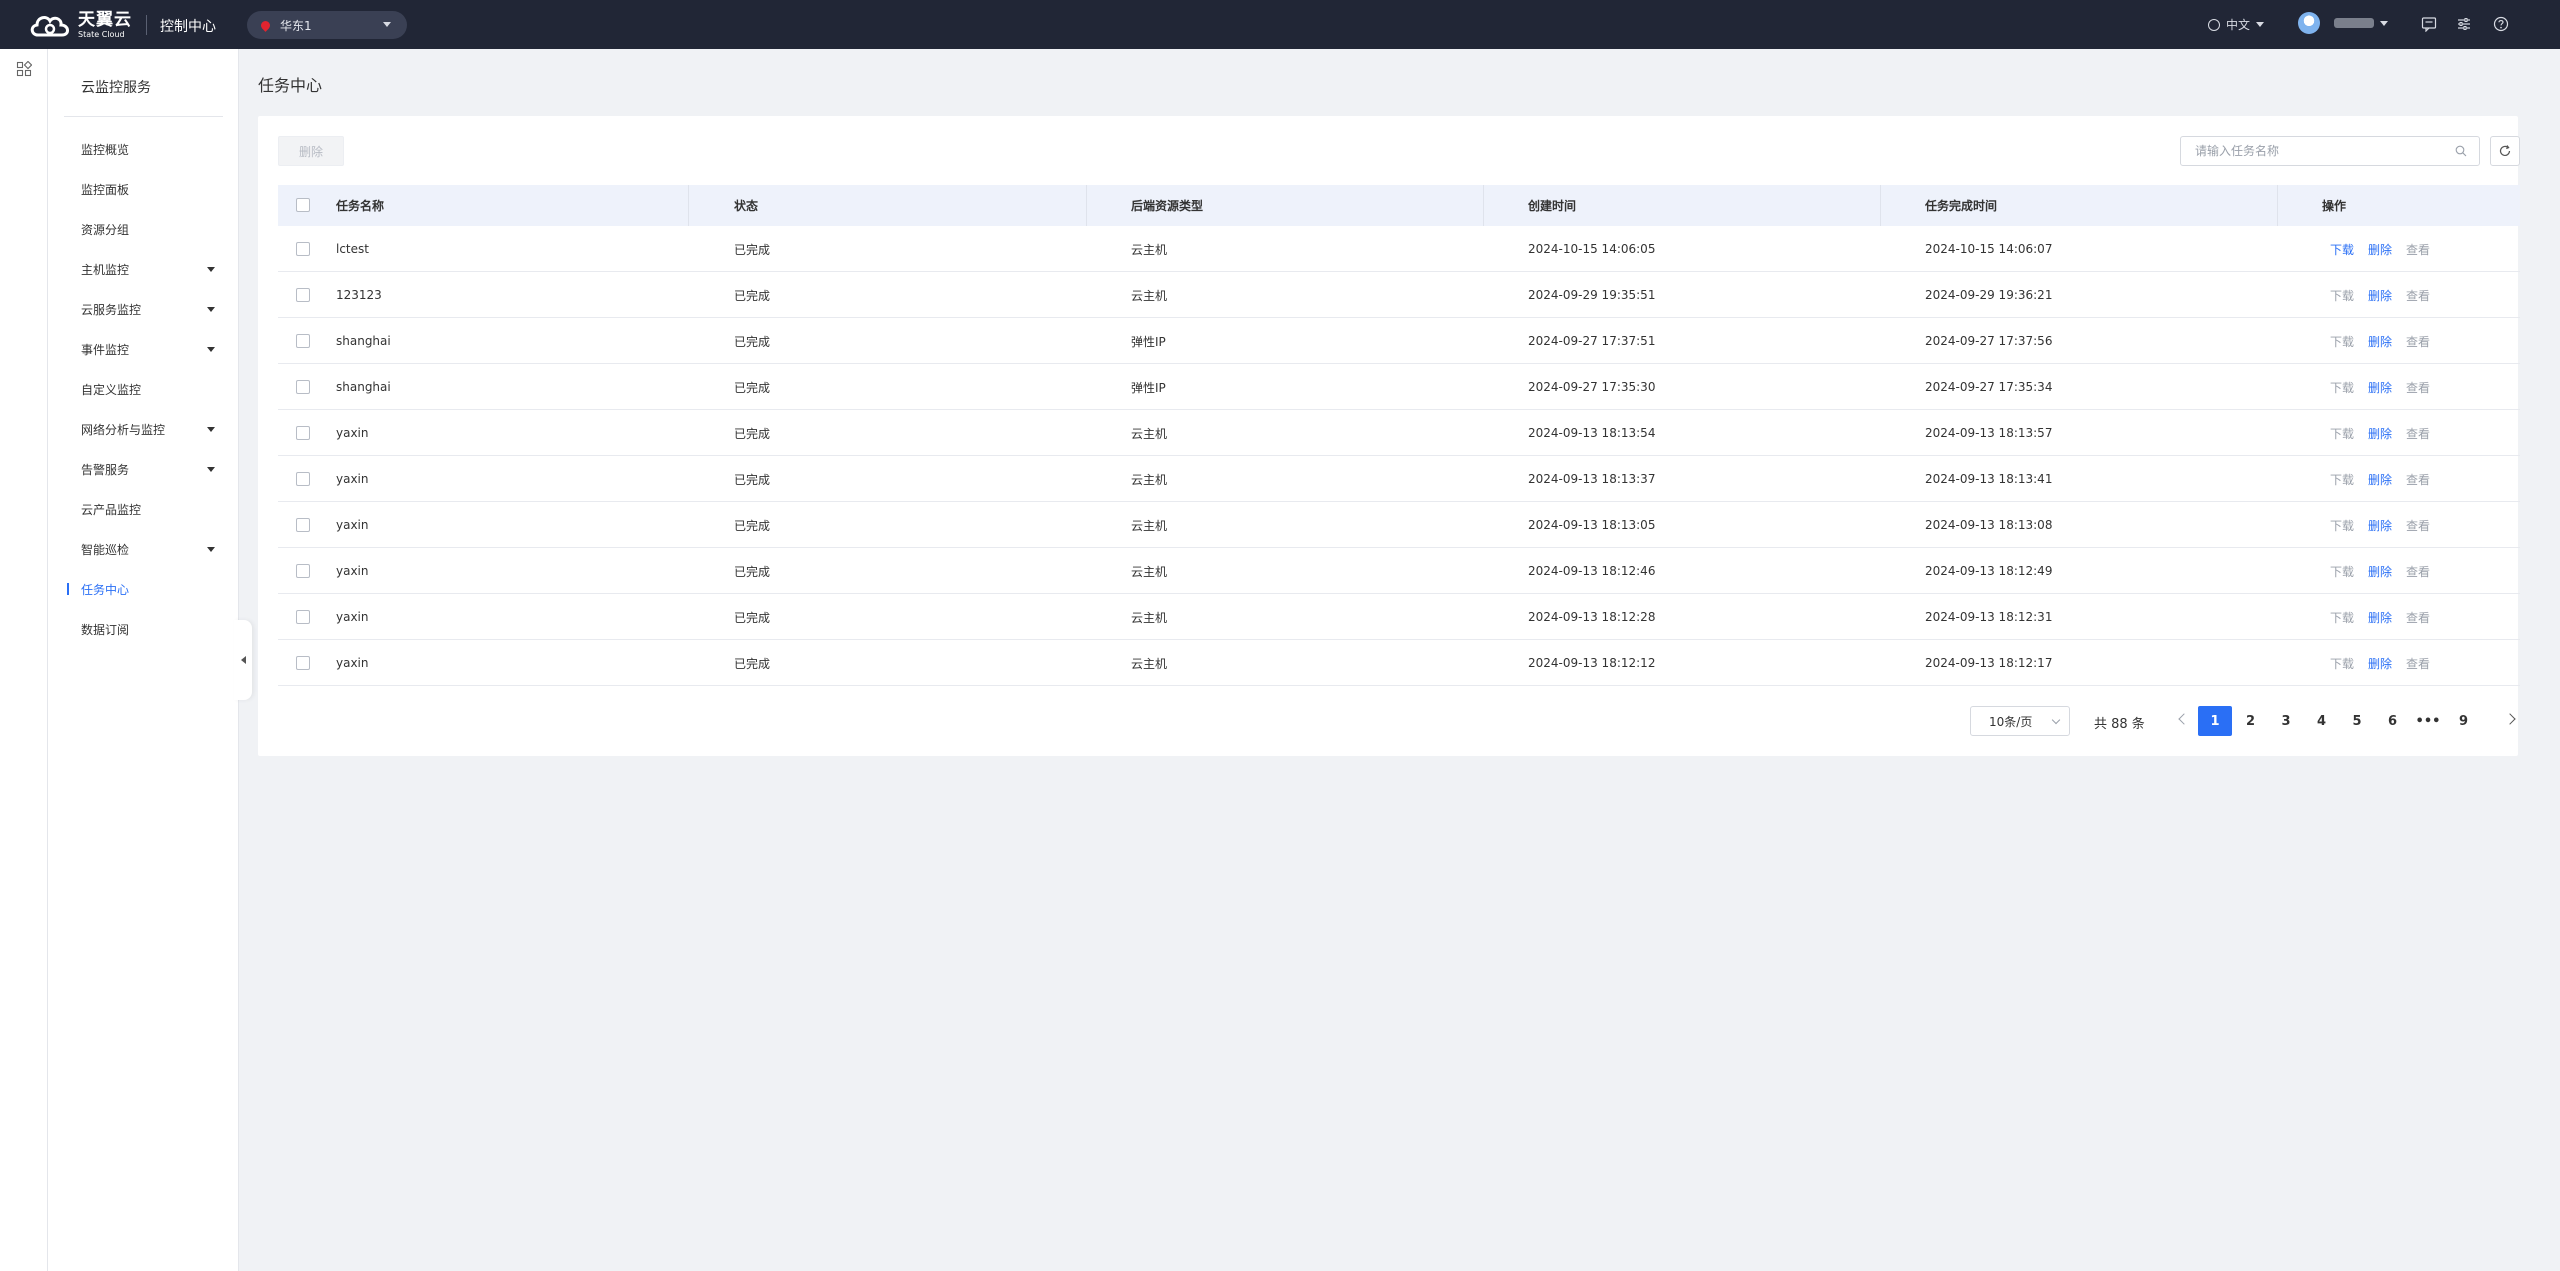 The height and width of the screenshot is (1271, 2560). Describe the element at coordinates (2464, 721) in the screenshot. I see `page-button: 9` at that location.